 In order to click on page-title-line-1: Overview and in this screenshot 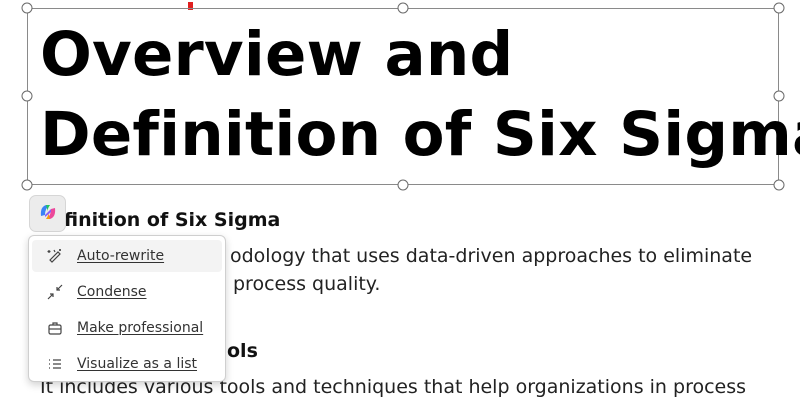, I will do `click(276, 54)`.